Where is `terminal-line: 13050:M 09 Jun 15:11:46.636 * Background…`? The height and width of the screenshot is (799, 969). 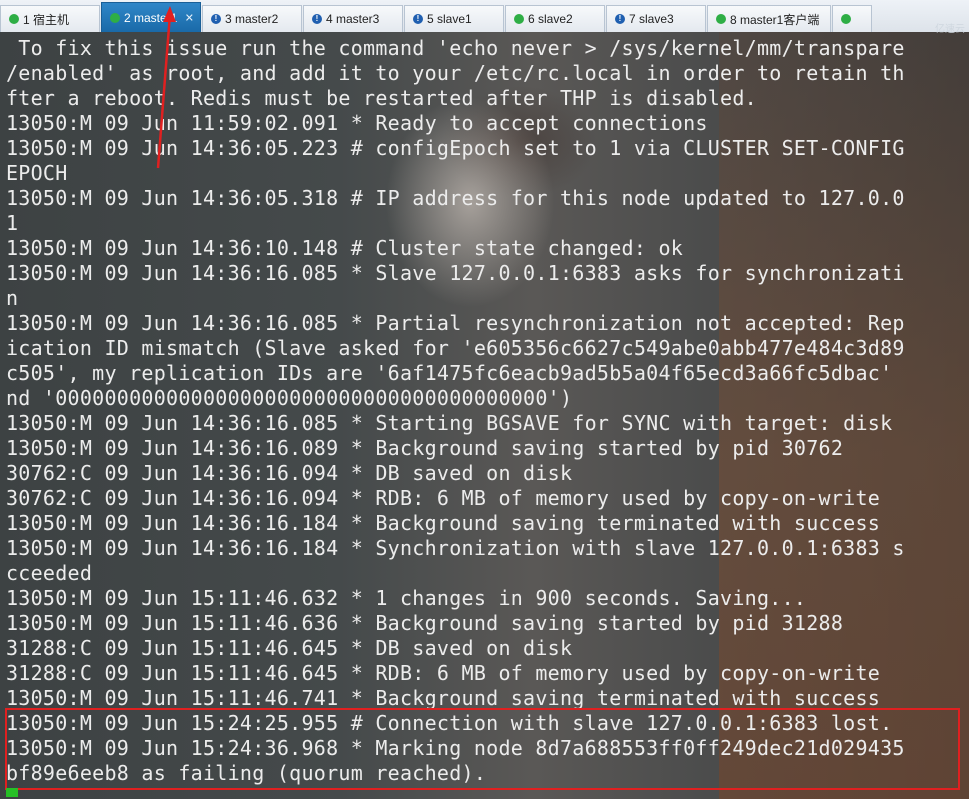 terminal-line: 13050:M 09 Jun 15:11:46.636 * Background… is located at coordinates (425, 623).